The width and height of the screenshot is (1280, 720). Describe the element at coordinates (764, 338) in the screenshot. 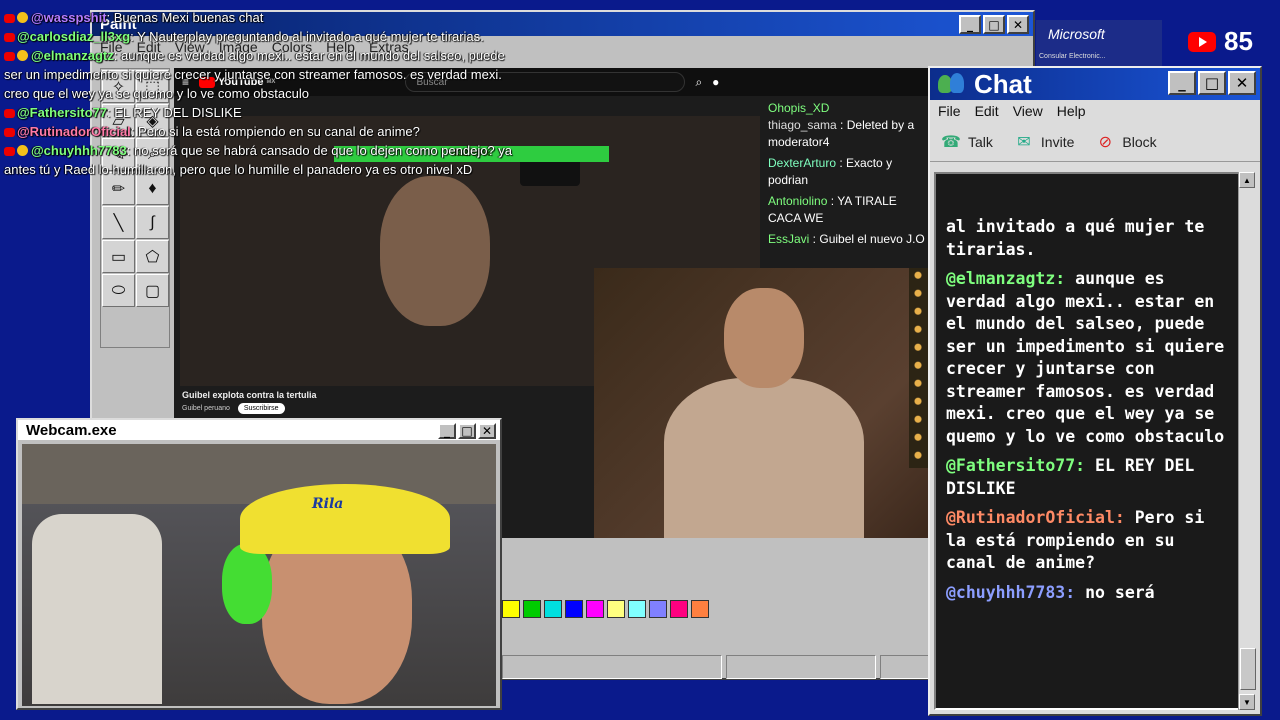

I see `guest-head` at that location.